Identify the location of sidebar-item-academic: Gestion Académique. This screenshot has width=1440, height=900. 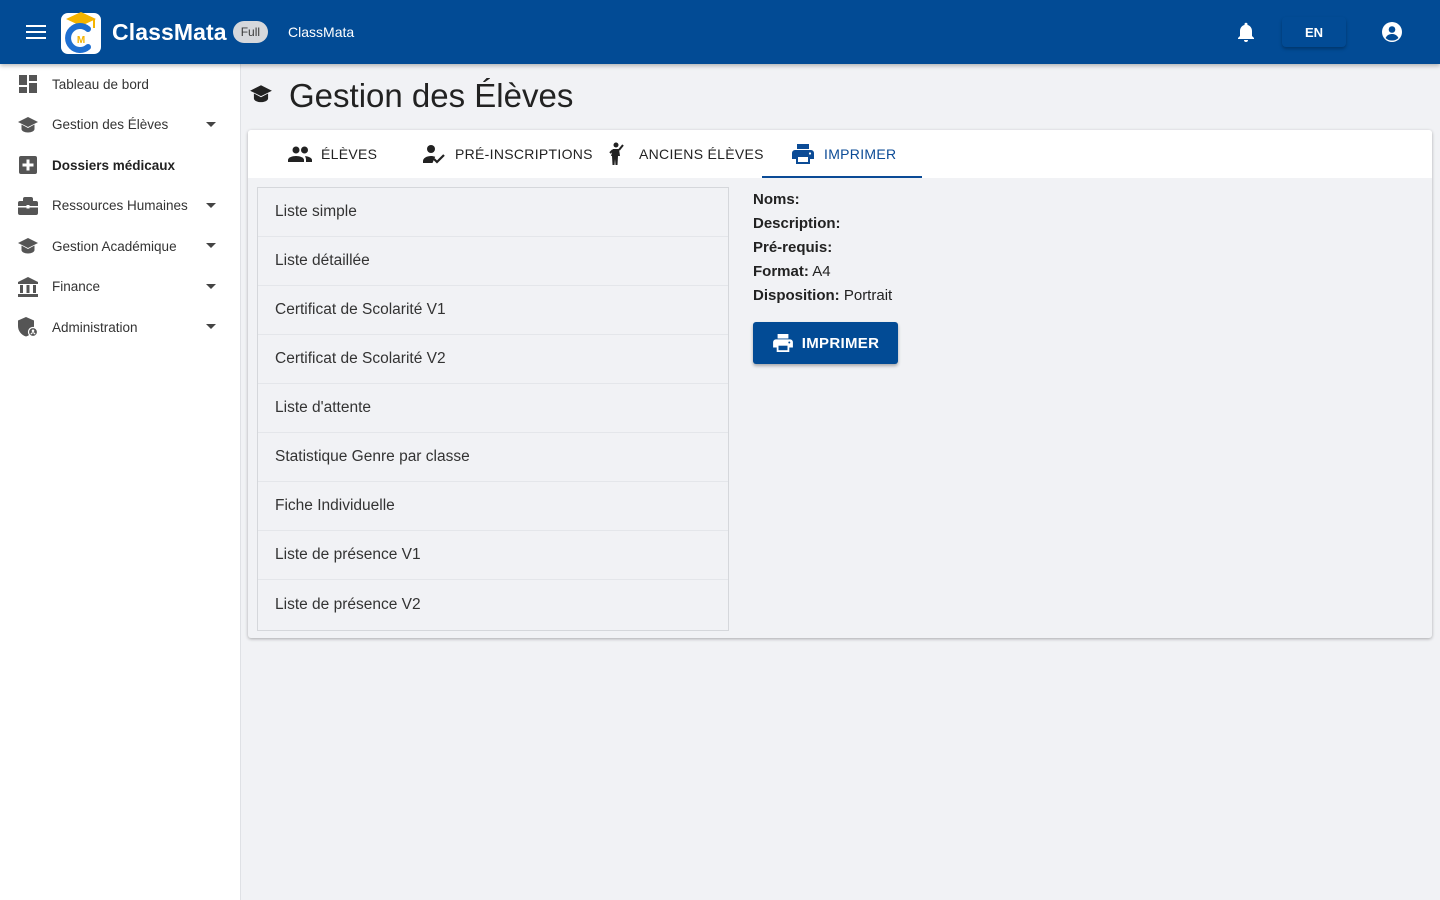
(120, 246).